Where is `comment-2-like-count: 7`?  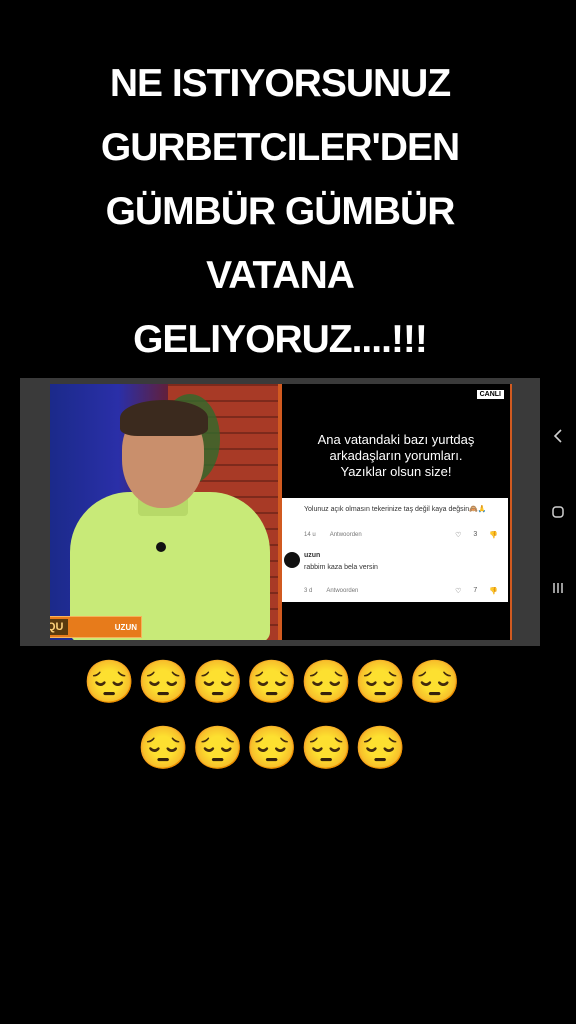 comment-2-like-count: 7 is located at coordinates (475, 590).